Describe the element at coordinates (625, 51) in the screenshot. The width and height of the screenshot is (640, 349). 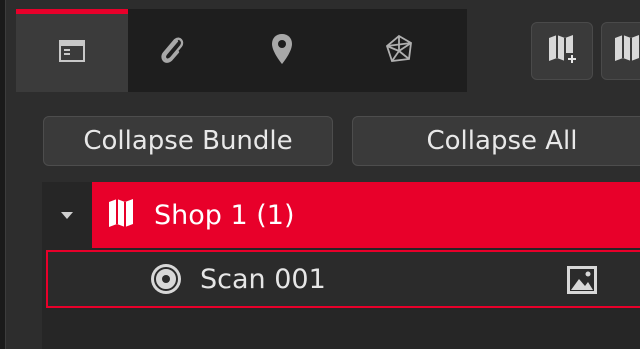
I see `bundle-icon` at that location.